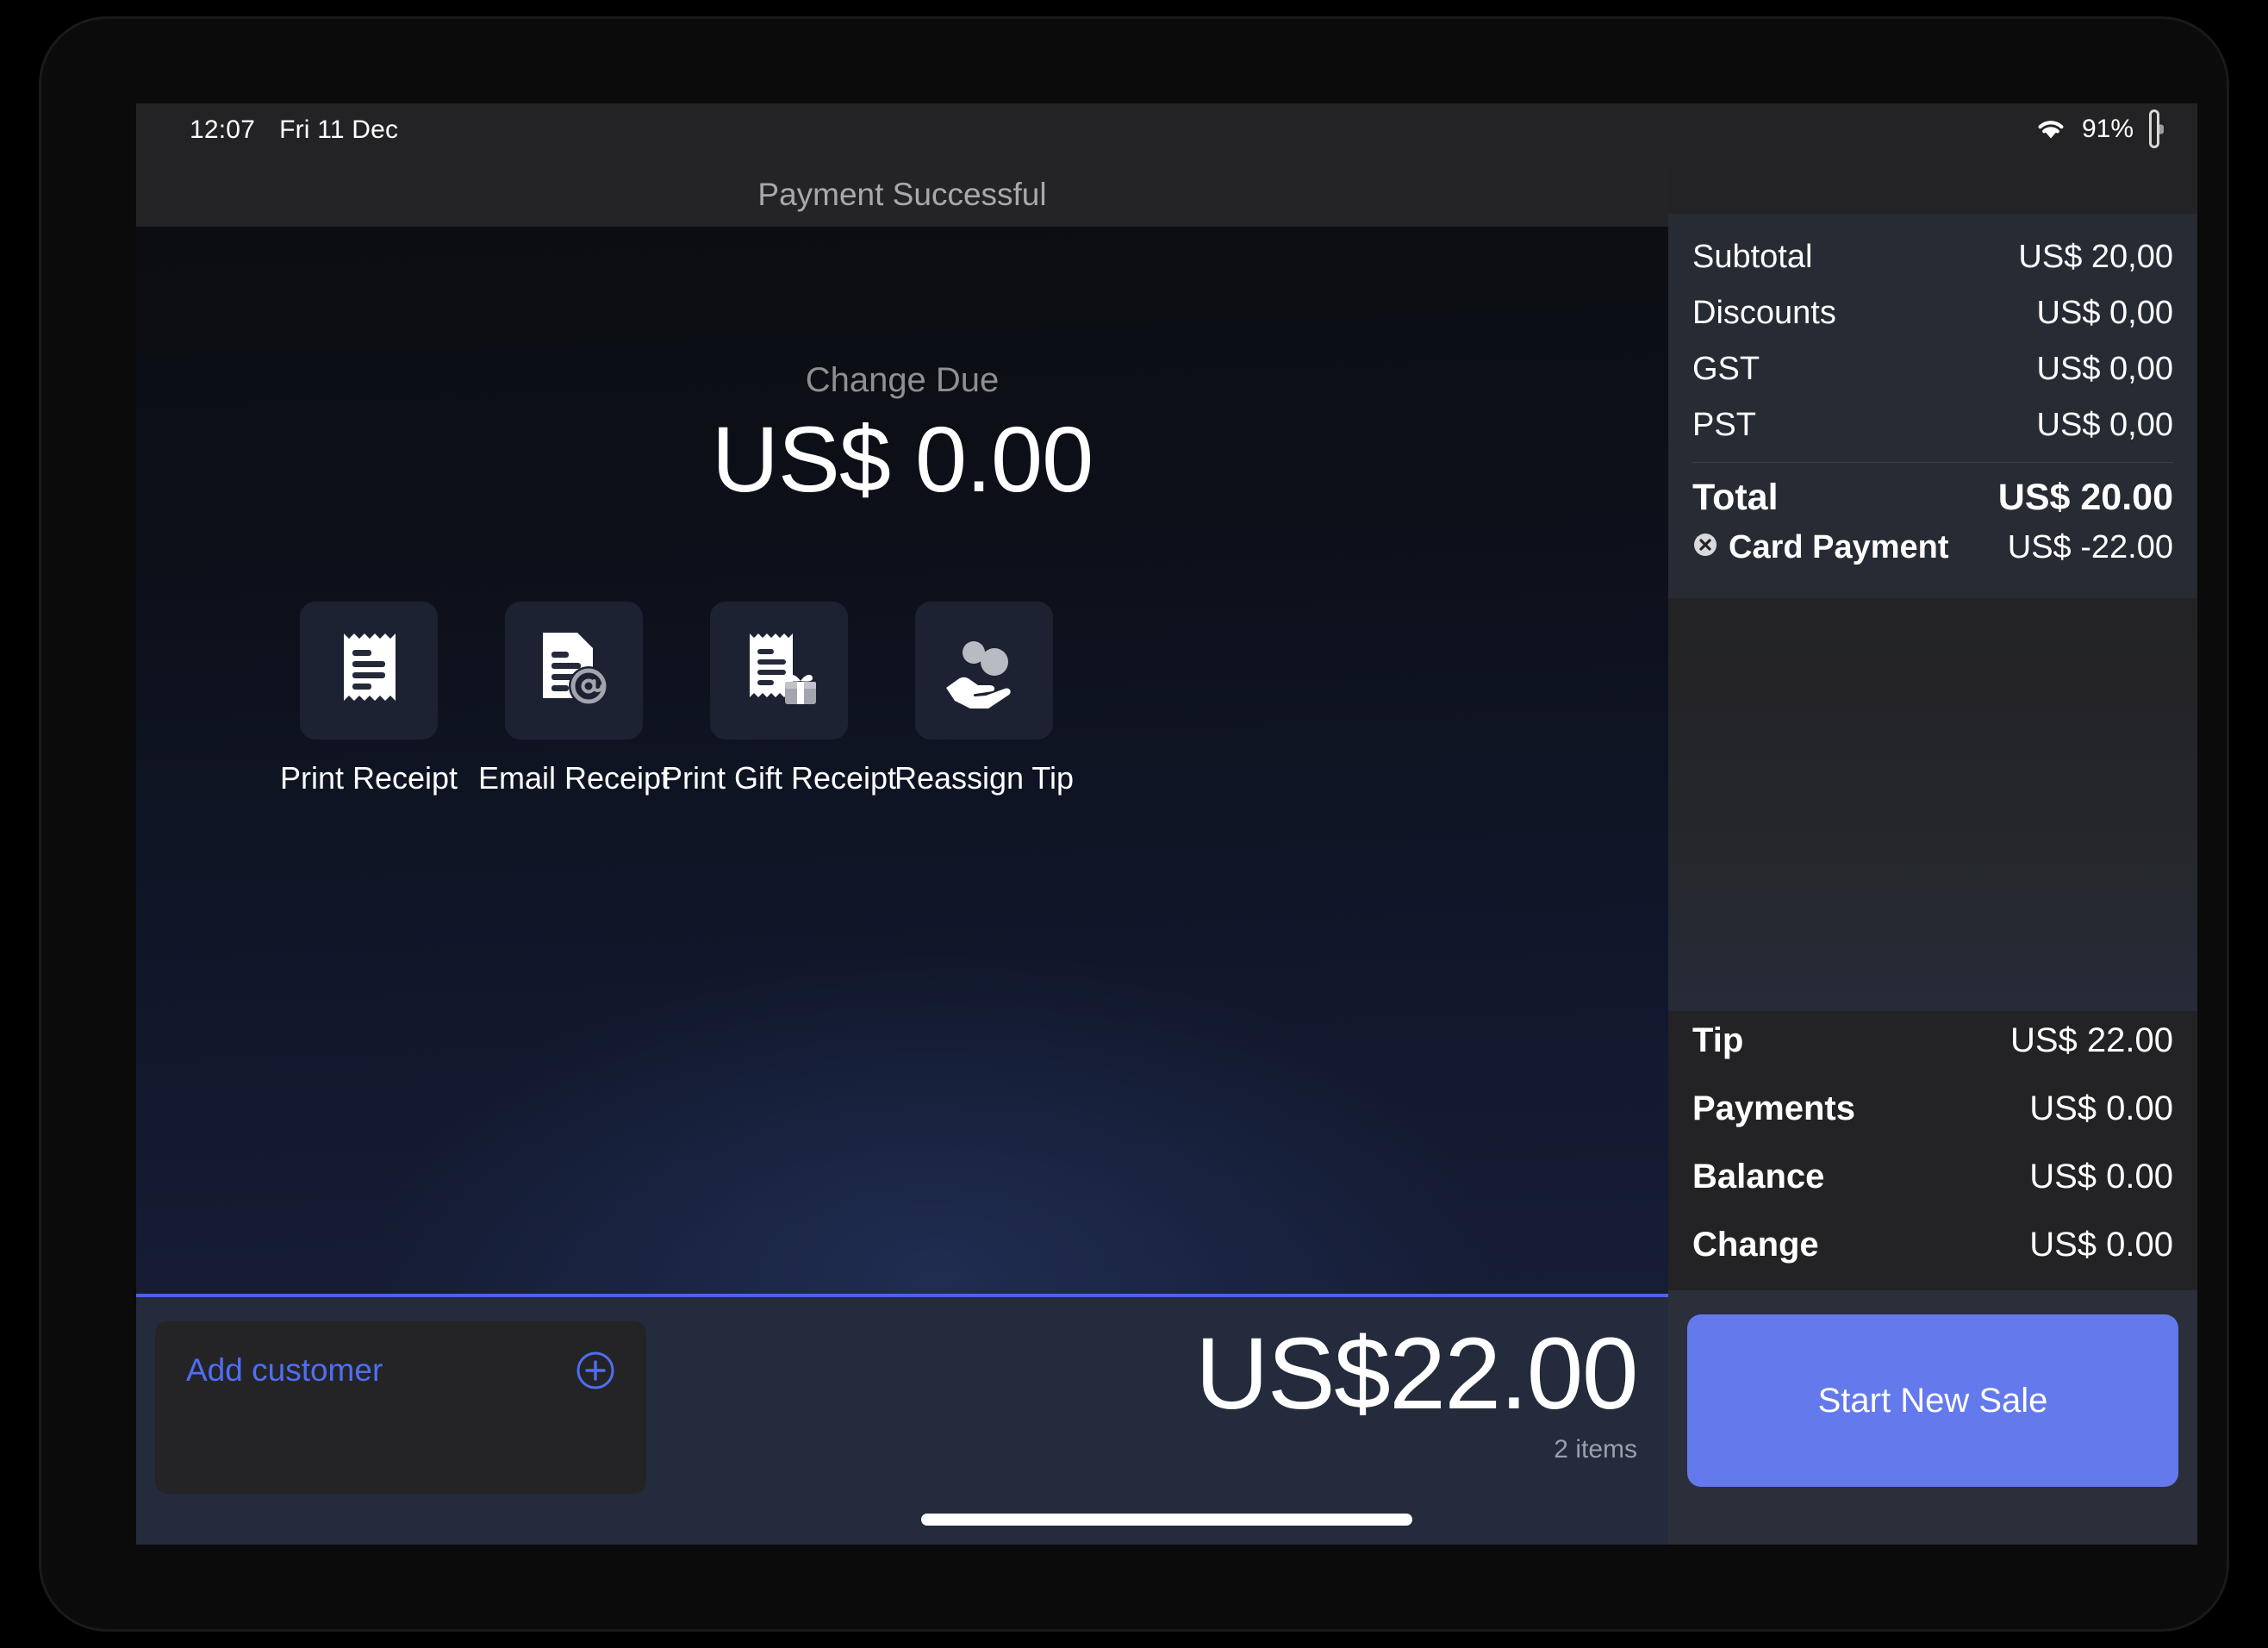  Describe the element at coordinates (2085, 497) in the screenshot. I see `total-value: US$ 20.00` at that location.